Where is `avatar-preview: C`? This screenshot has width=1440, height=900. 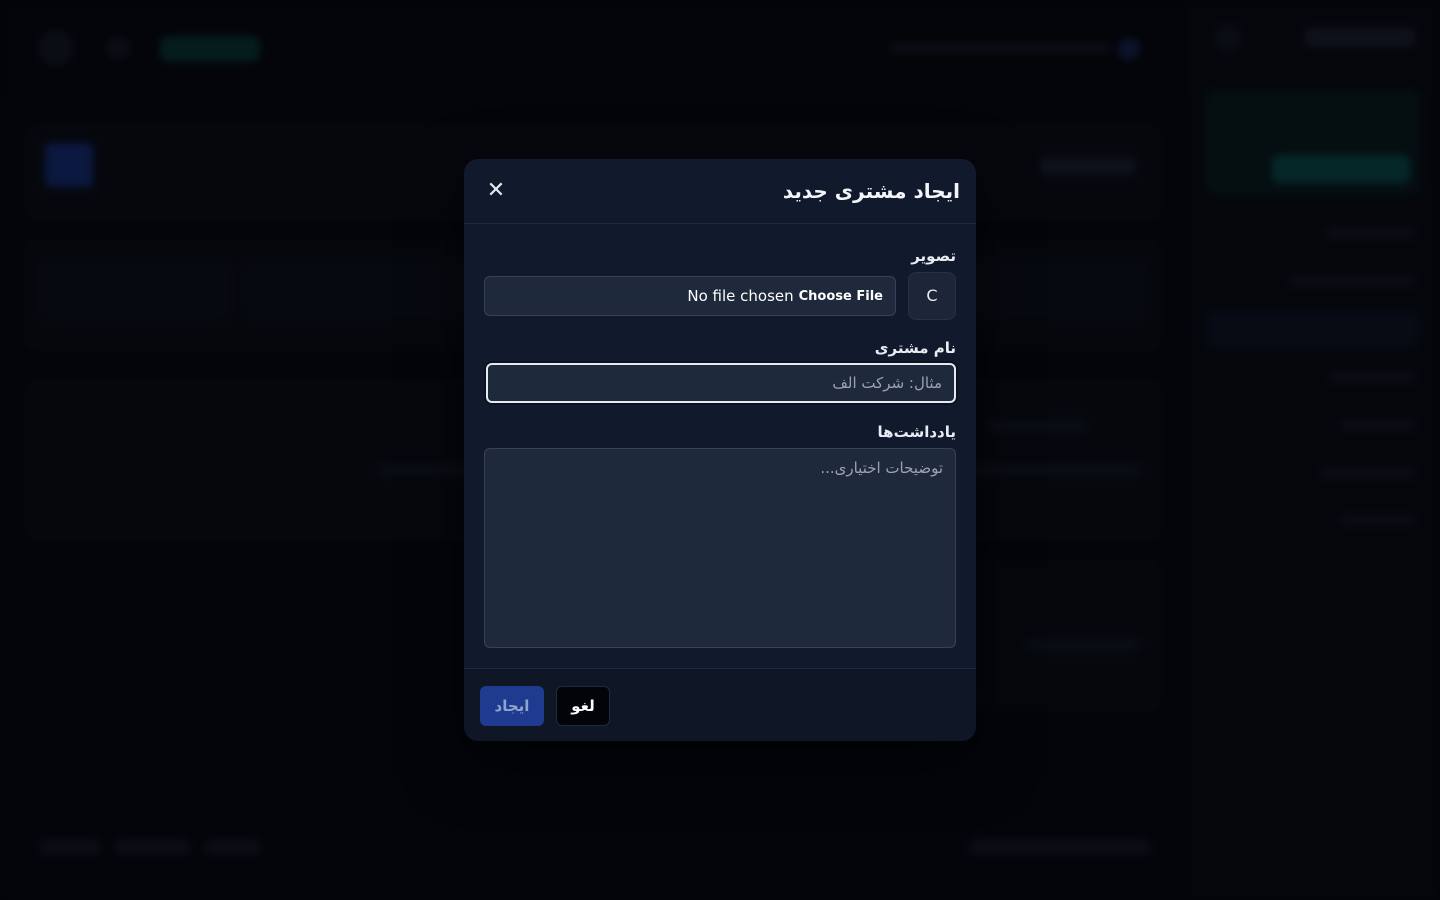 avatar-preview: C is located at coordinates (932, 296).